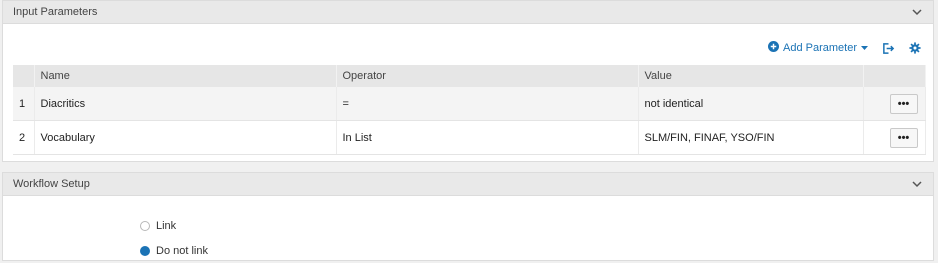 The height and width of the screenshot is (263, 938). Describe the element at coordinates (894, 76) in the screenshot. I see `column-header-actions` at that location.